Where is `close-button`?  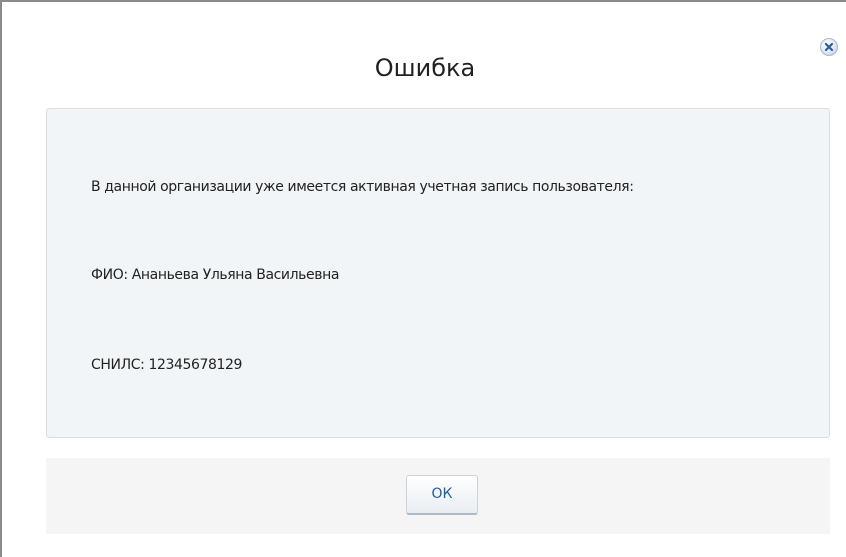 close-button is located at coordinates (829, 47).